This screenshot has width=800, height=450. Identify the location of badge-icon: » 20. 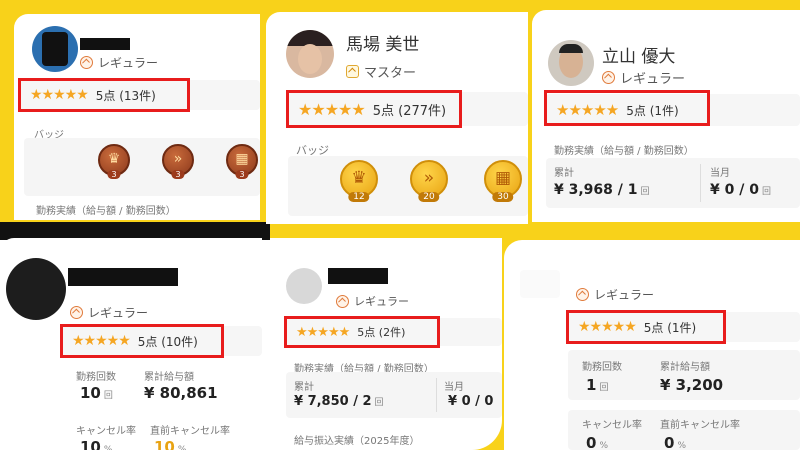
(429, 181).